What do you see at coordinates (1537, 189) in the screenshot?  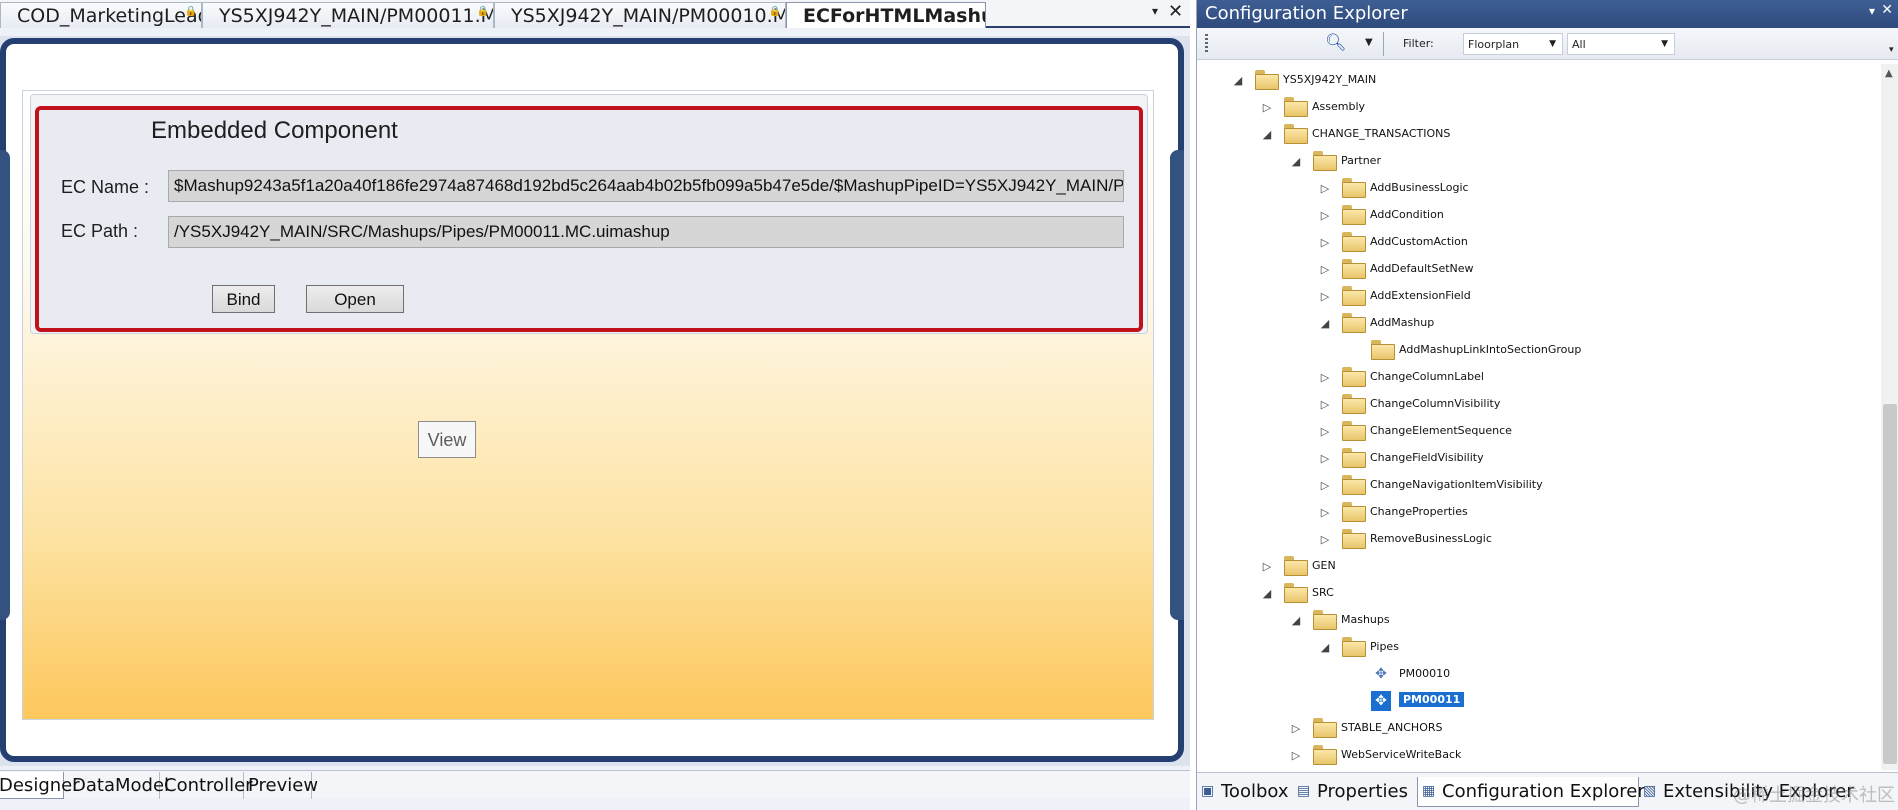 I see `tree-node: ▷ AddBusinessLogic` at bounding box center [1537, 189].